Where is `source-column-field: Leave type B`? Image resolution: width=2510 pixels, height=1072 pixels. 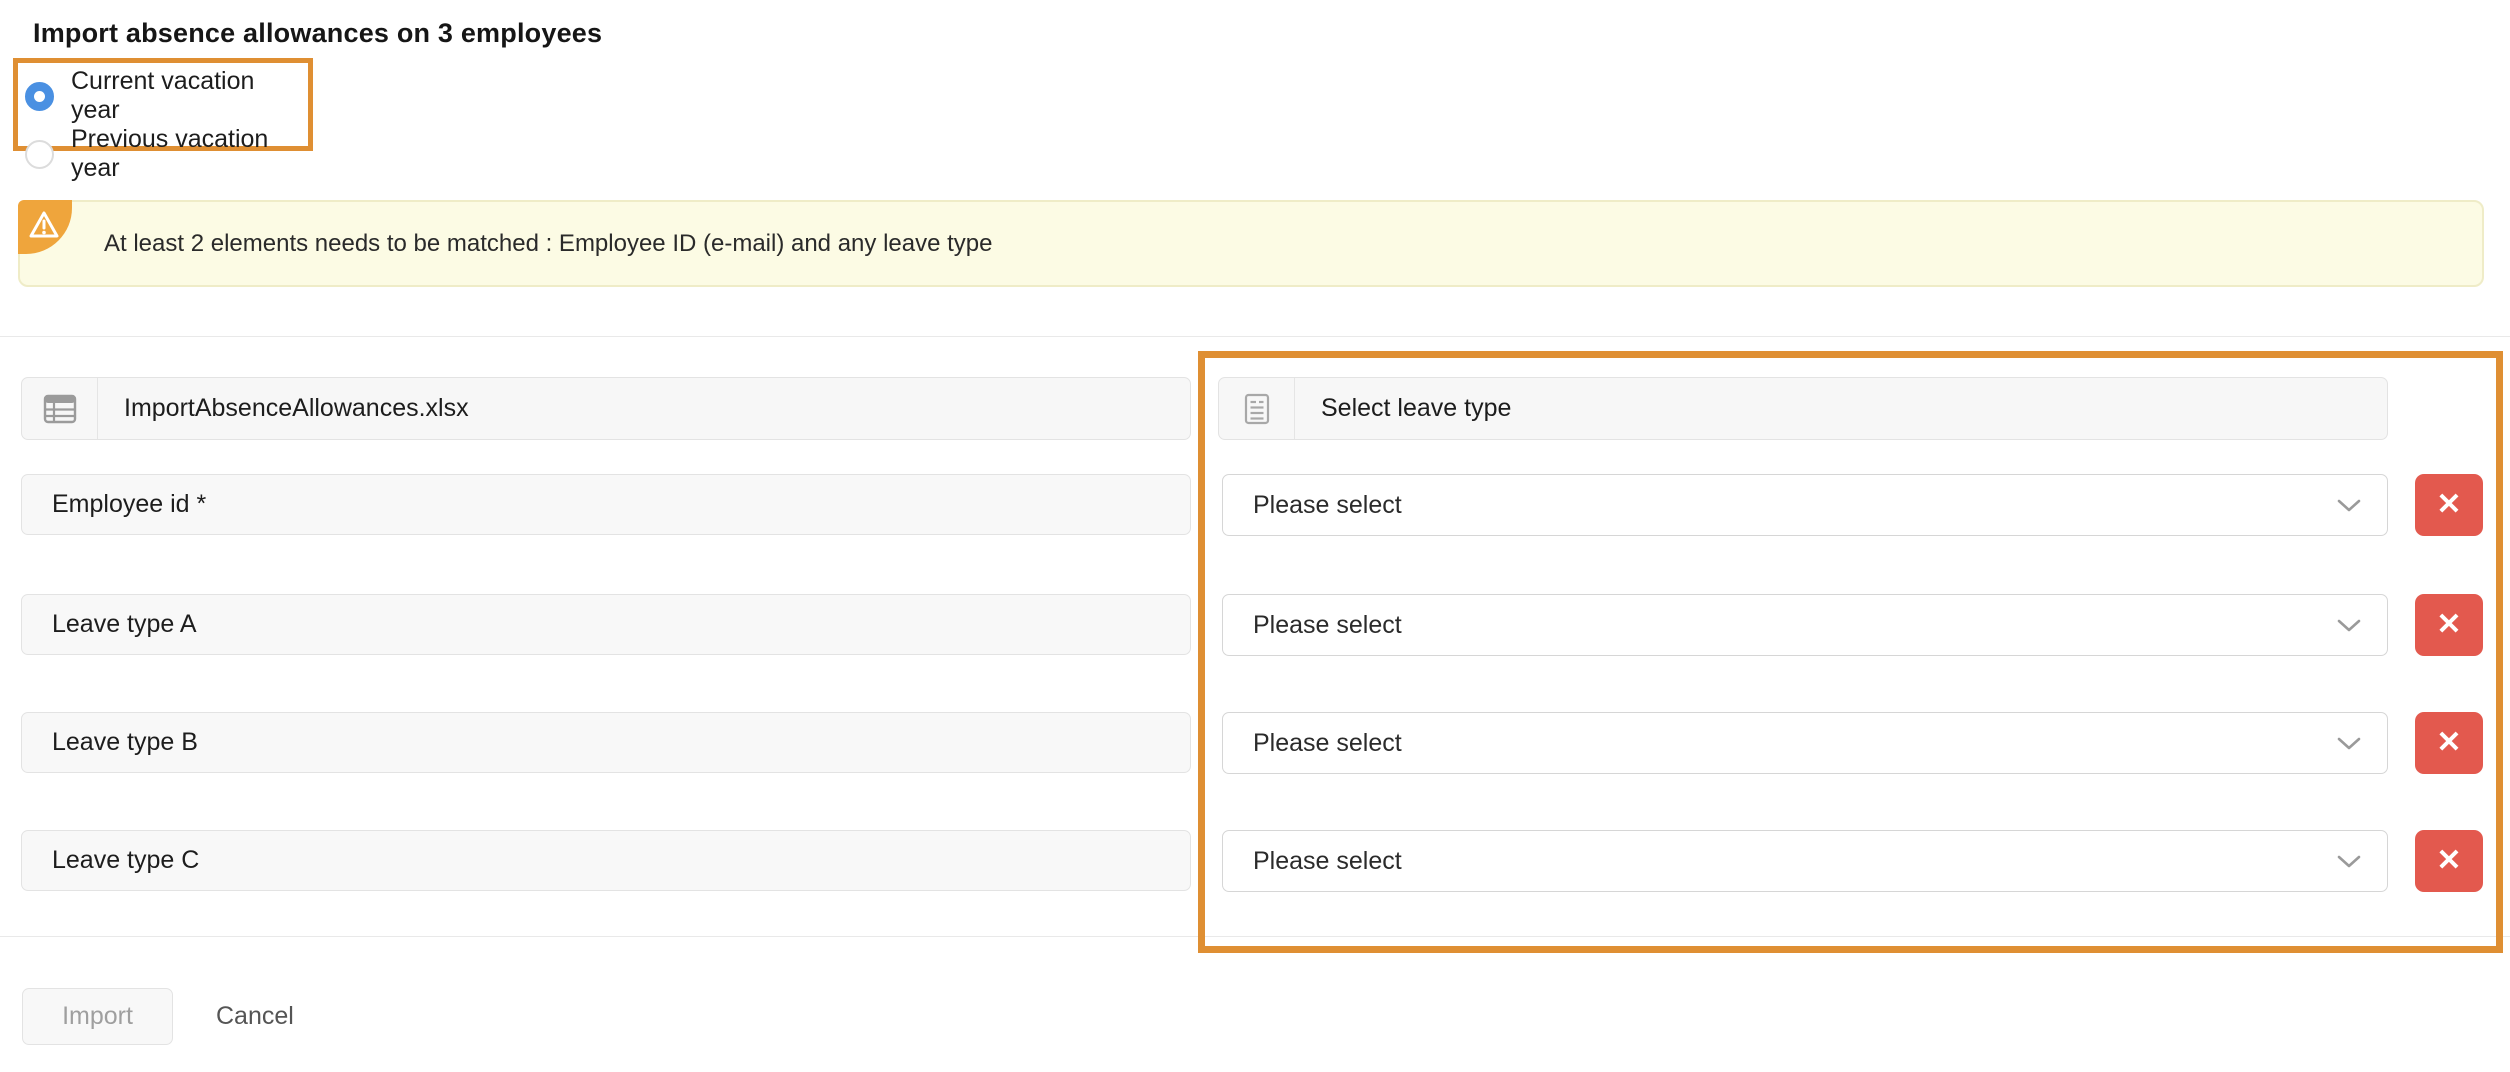
source-column-field: Leave type B is located at coordinates (606, 742).